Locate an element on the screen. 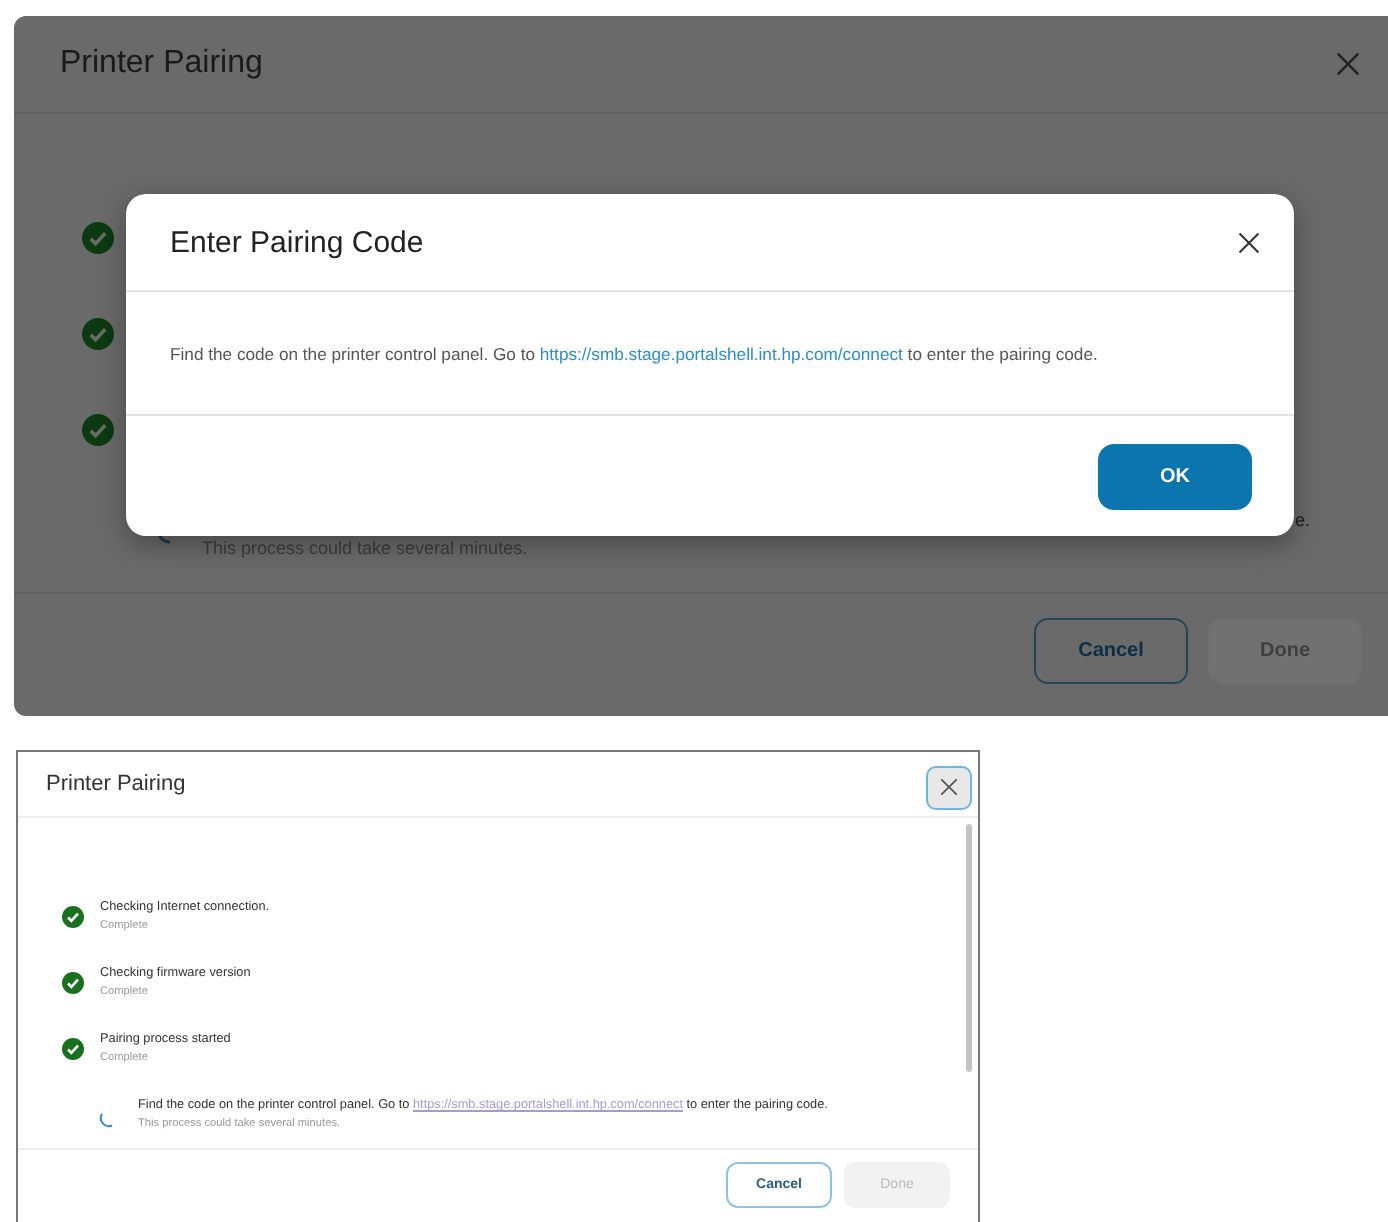 This screenshot has width=1388, height=1222. modal-title: Enter Pairing Code is located at coordinates (297, 242).